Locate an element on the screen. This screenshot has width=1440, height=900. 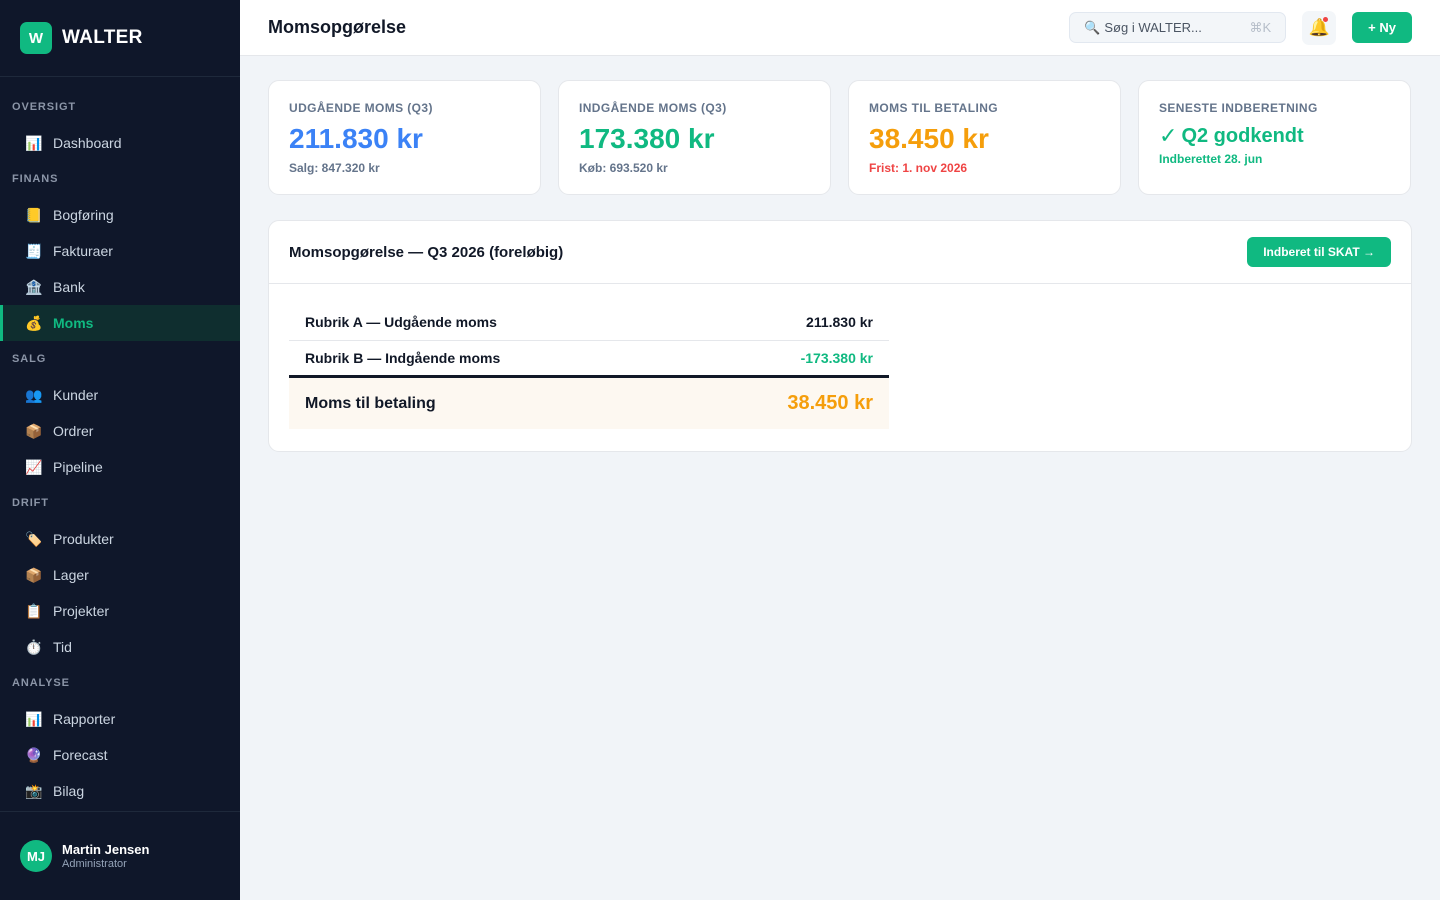
brand-name: WALTER is located at coordinates (102, 37).